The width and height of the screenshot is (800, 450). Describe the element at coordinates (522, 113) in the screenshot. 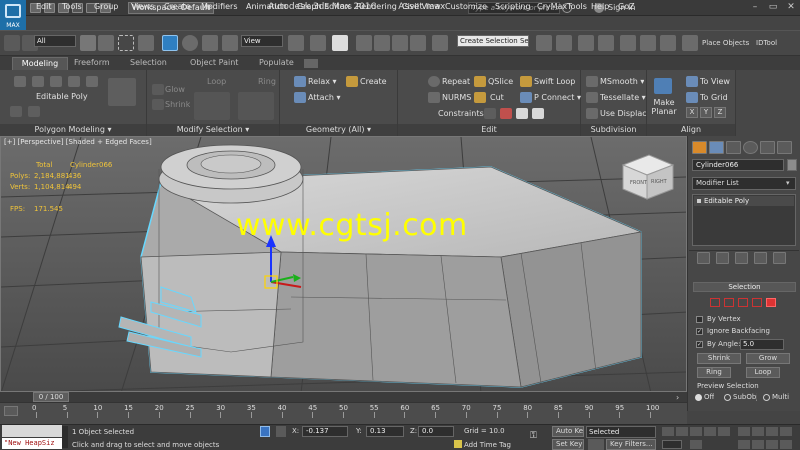

I see `constraint-face-icon` at that location.